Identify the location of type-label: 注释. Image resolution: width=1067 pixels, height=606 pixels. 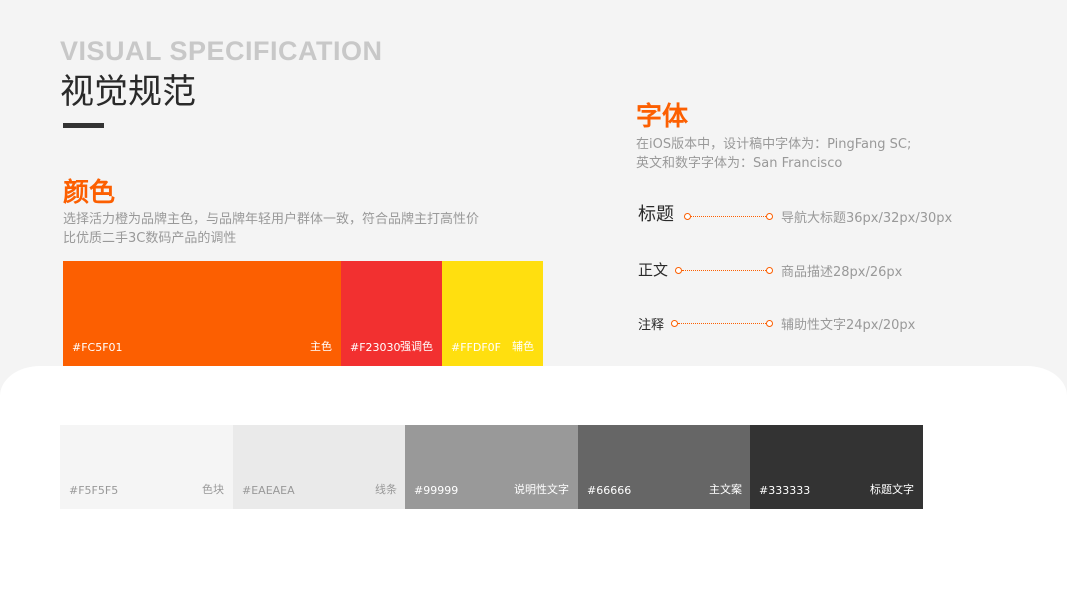
(651, 325).